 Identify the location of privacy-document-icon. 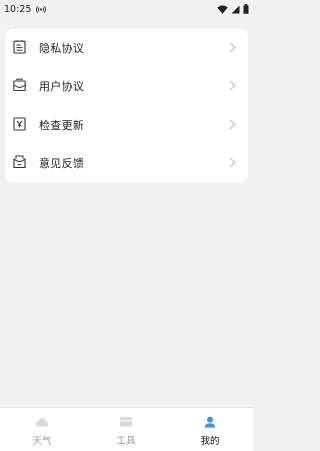
(19, 47).